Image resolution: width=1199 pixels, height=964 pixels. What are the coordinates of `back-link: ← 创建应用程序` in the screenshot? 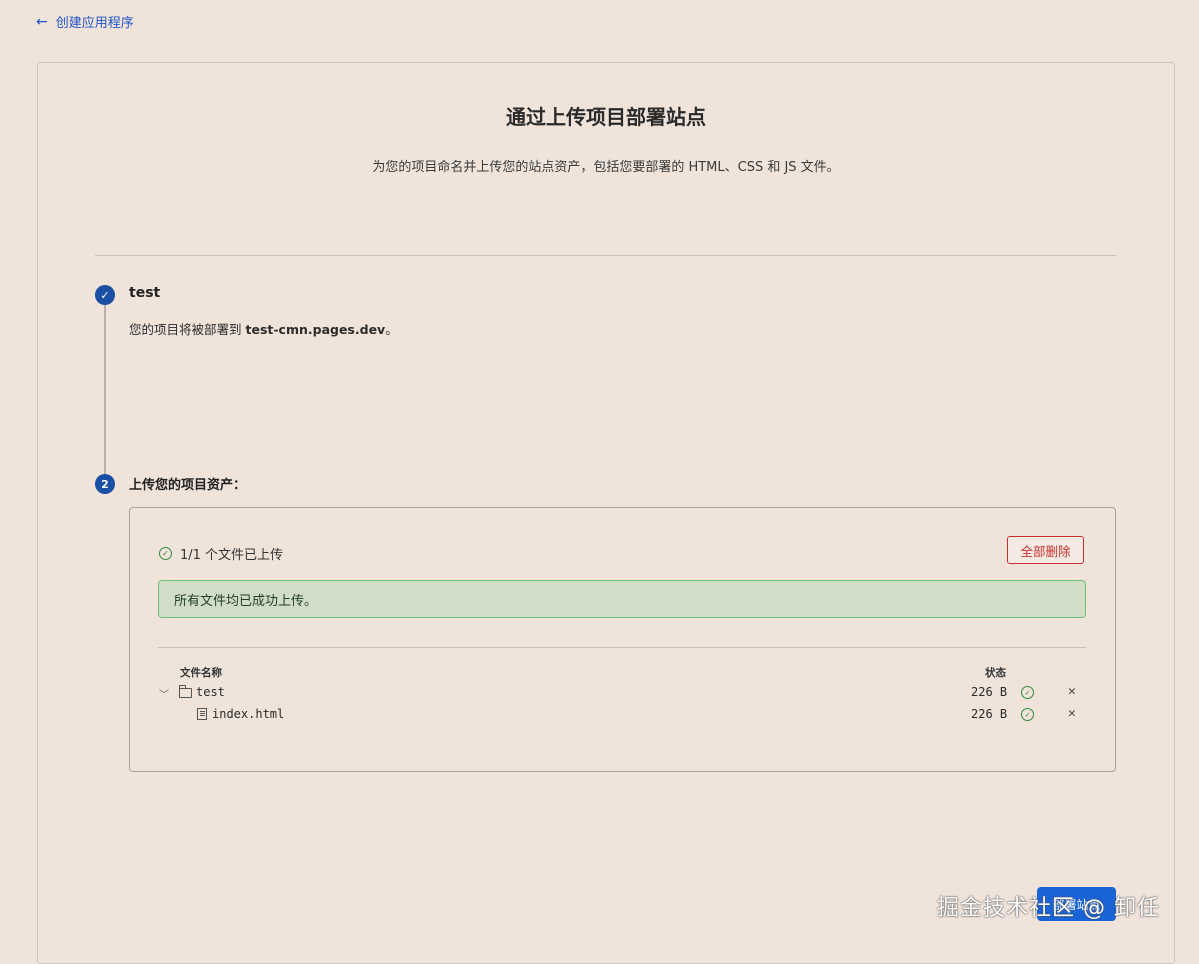 It's located at (85, 22).